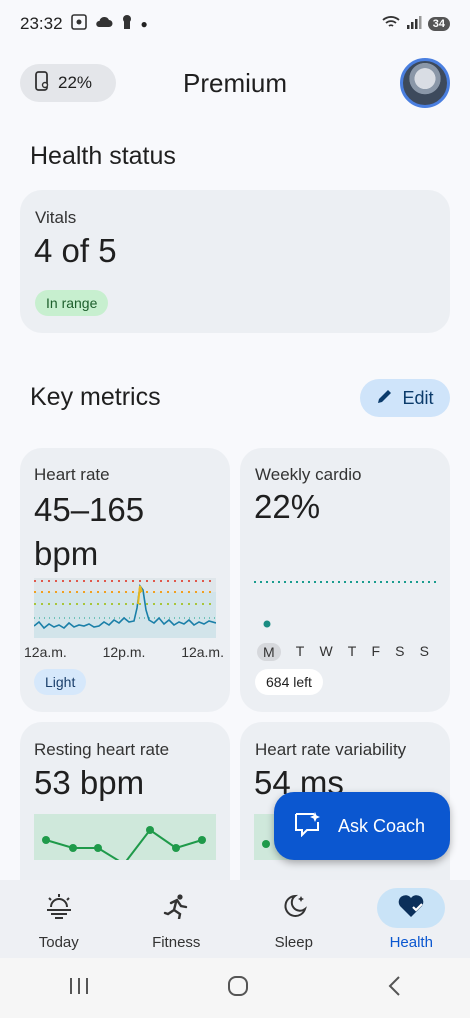  I want to click on heart-rate-value: 45–165 bpm, so click(89, 532).